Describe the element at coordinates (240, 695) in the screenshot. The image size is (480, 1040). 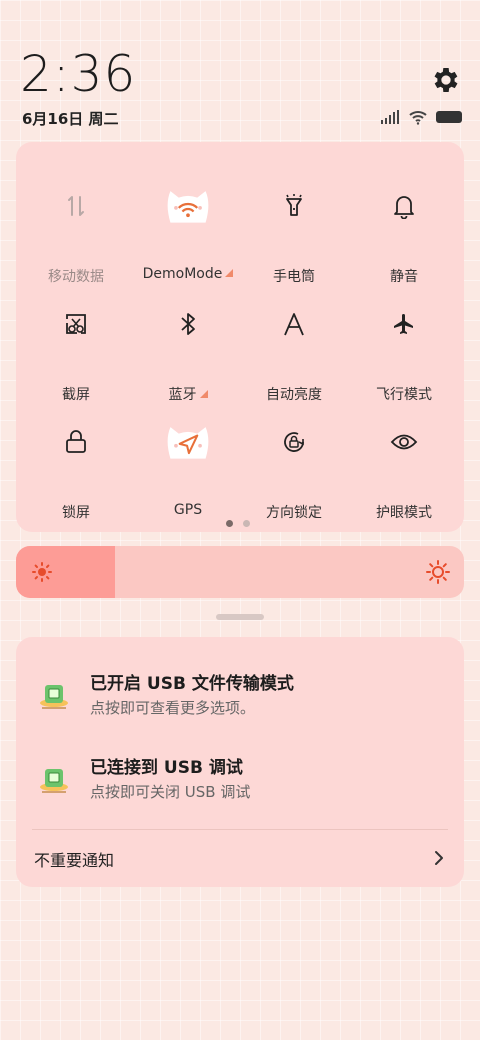
I see `notification-usb-transfer: 已开启 USB 文件传输模式 点按即可查看更多选项。` at that location.